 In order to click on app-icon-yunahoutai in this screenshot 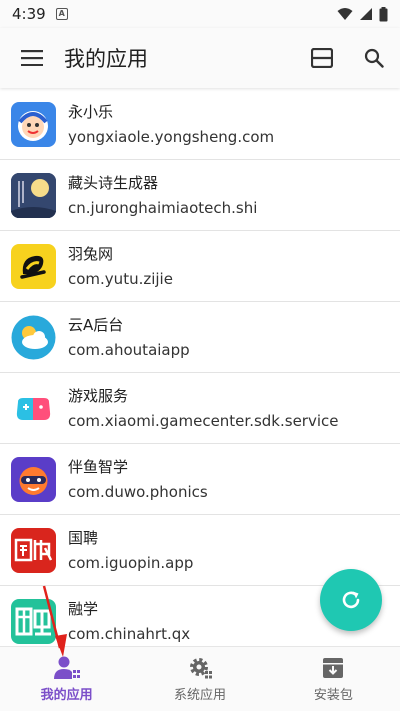, I will do `click(33, 337)`.